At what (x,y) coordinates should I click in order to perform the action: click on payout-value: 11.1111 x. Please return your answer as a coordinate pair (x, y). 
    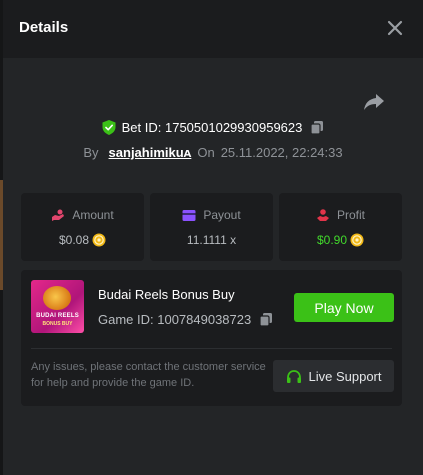
    Looking at the image, I should click on (211, 240).